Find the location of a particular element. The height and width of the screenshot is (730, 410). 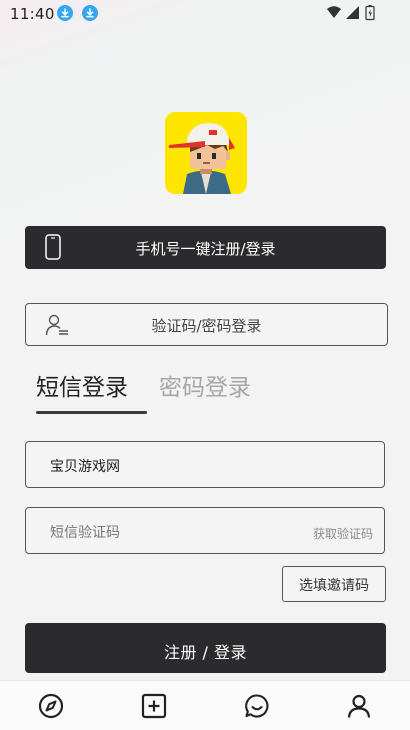

phone-input: 宝贝游戏网 is located at coordinates (205, 464).